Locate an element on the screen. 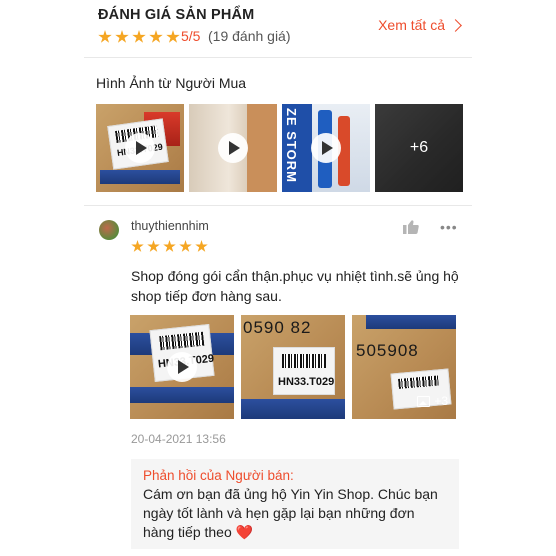  package-brand: ZE STORM is located at coordinates (291, 145).